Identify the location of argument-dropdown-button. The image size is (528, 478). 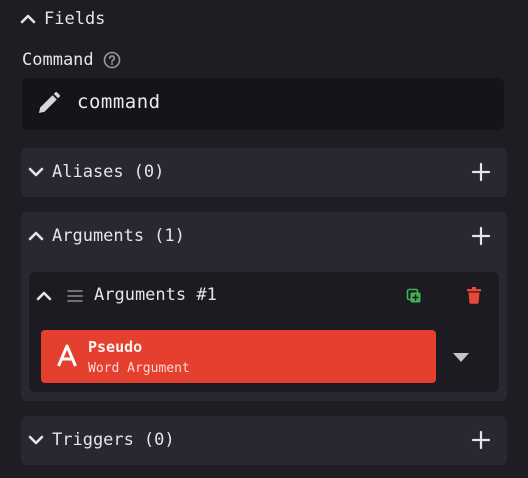
(462, 356).